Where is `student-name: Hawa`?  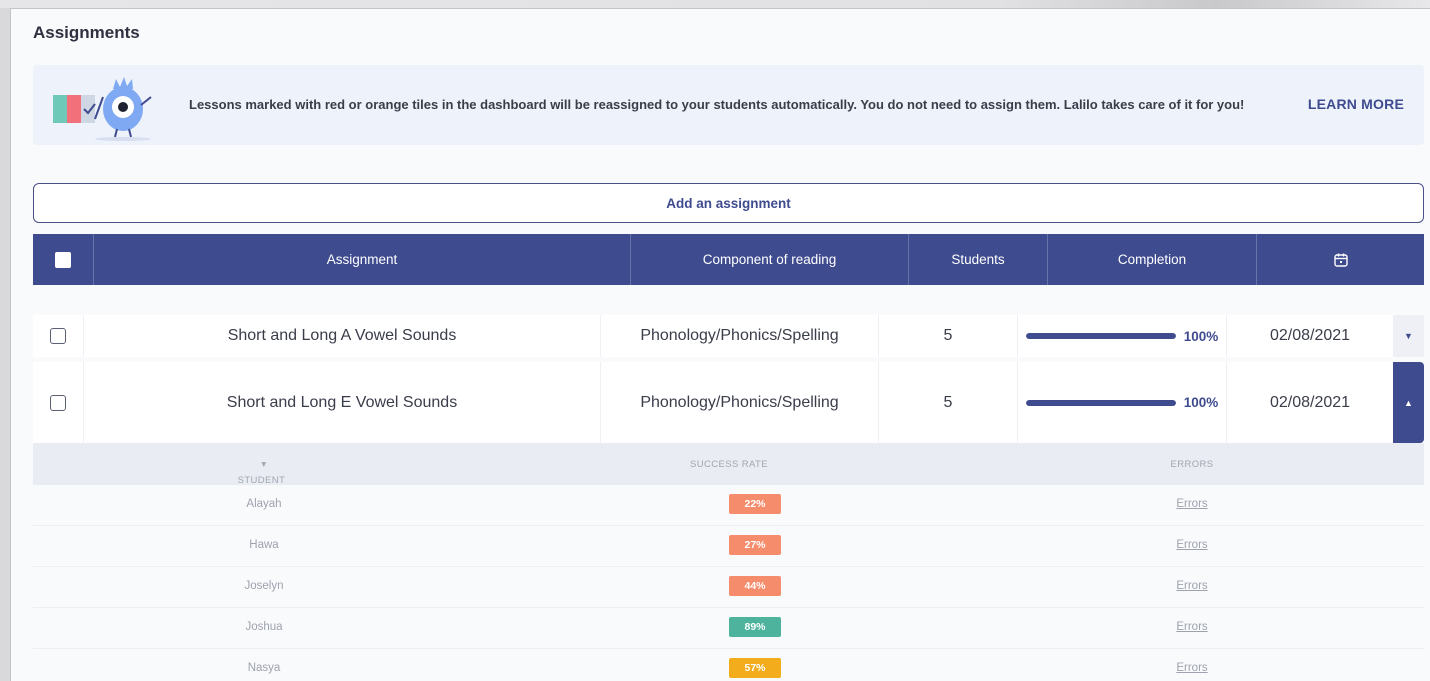 student-name: Hawa is located at coordinates (264, 545).